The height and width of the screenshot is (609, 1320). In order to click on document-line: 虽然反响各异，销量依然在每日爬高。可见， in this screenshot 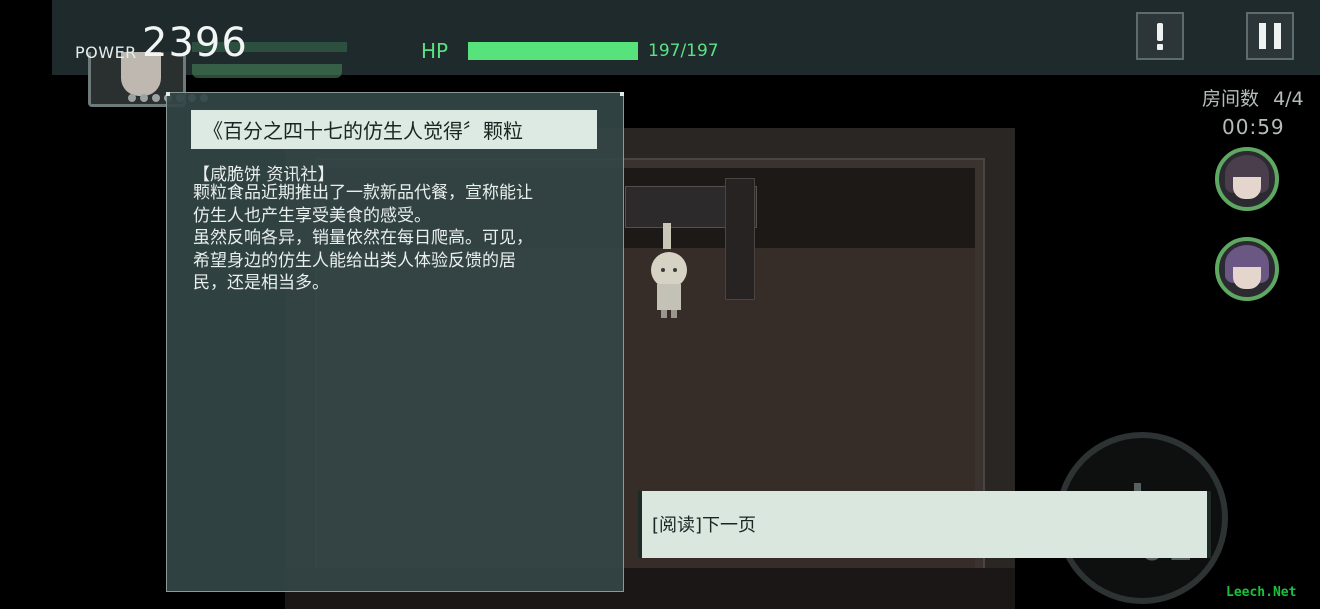, I will do `click(363, 238)`.